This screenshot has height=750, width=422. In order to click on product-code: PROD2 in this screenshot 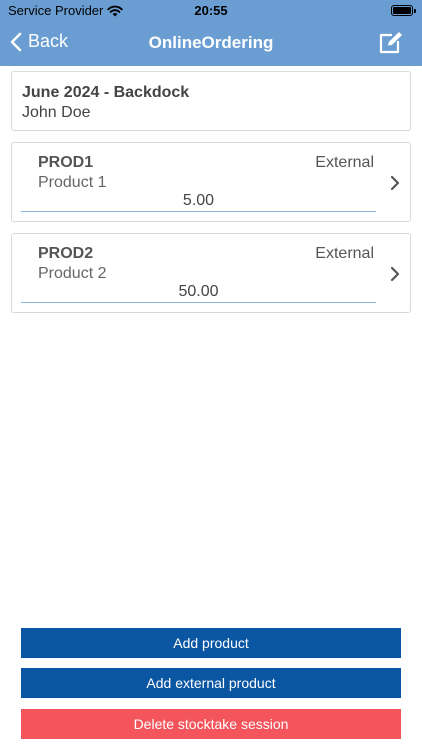, I will do `click(66, 253)`.